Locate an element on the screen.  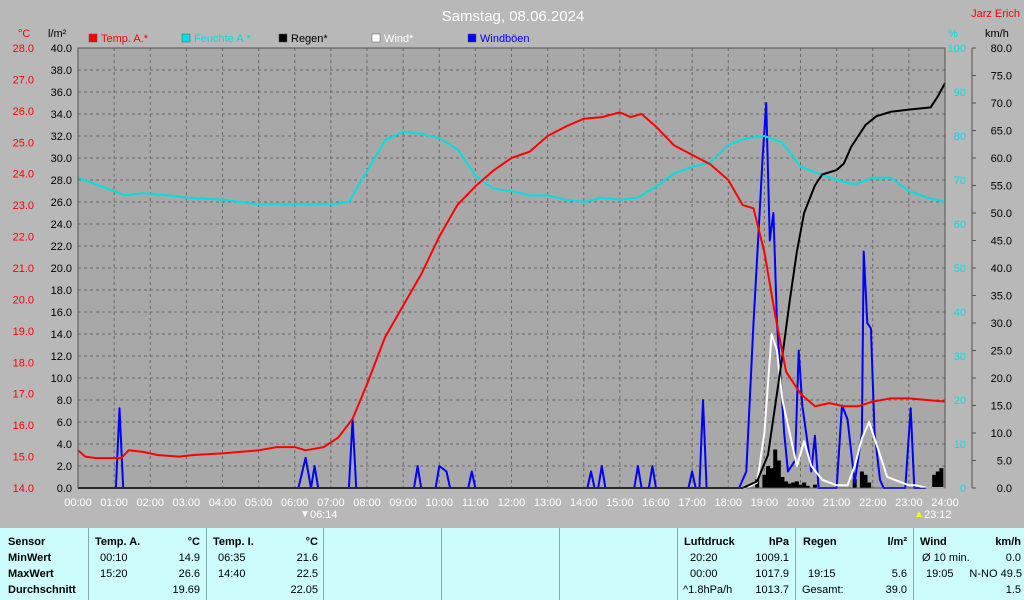
temp-tick-label: 28.0 is located at coordinates (23, 49).